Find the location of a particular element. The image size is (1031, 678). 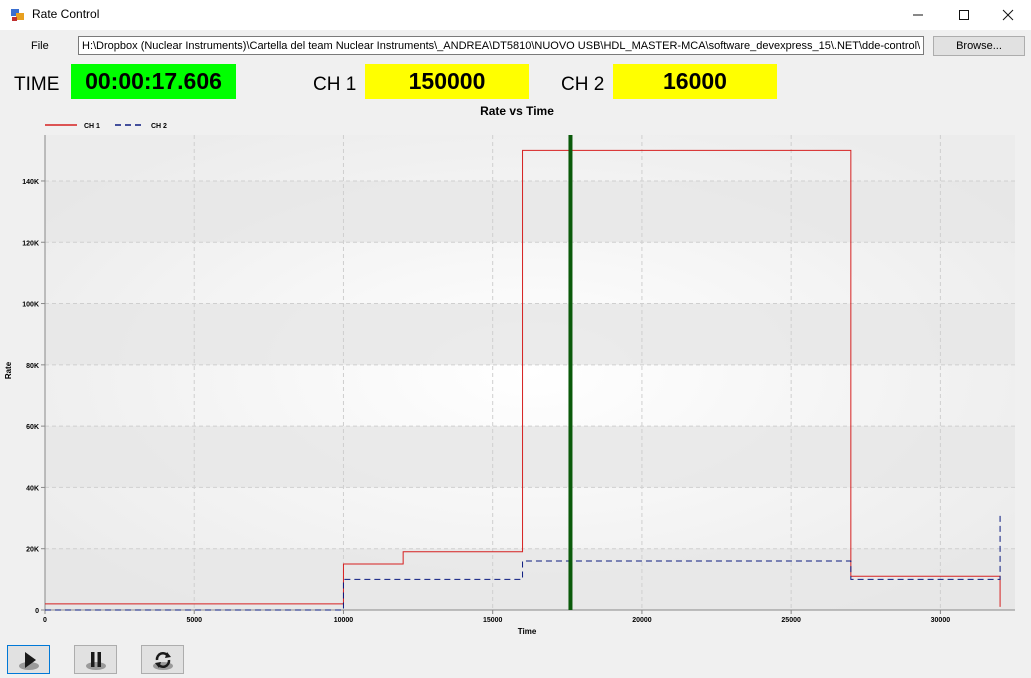

x-tick-label: 0 is located at coordinates (45, 620).